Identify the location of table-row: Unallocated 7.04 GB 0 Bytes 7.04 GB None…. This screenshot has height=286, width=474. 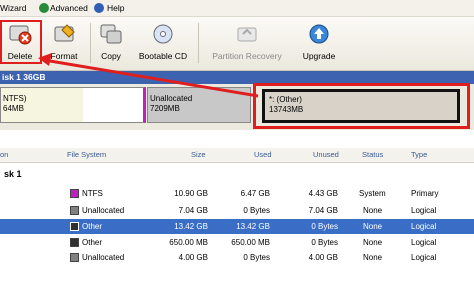
(237, 210).